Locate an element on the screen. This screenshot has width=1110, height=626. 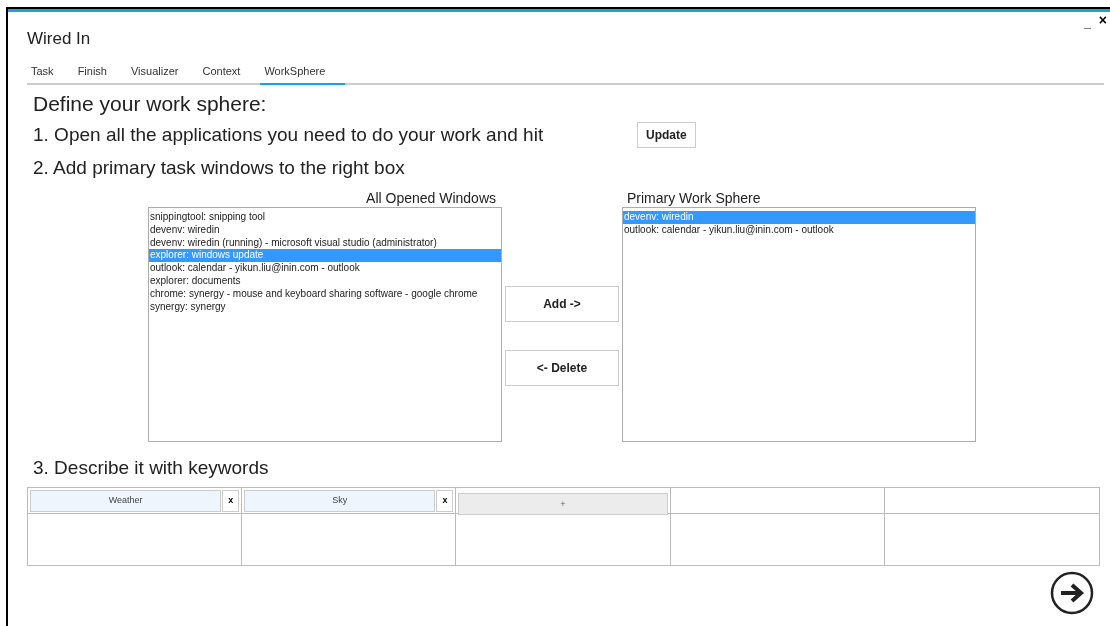
tab: Finish is located at coordinates (100, 73).